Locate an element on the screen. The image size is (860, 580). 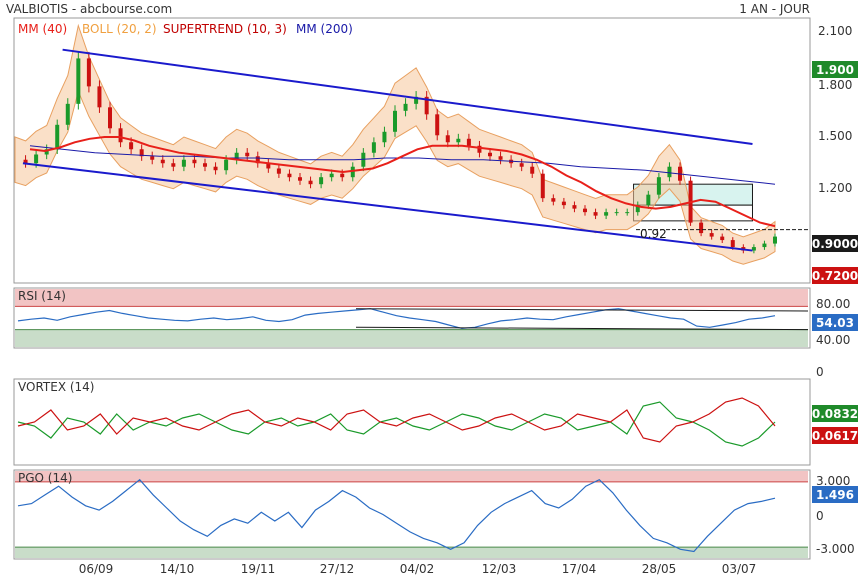
legend-ma40: MM (40) is located at coordinates (42, 29).